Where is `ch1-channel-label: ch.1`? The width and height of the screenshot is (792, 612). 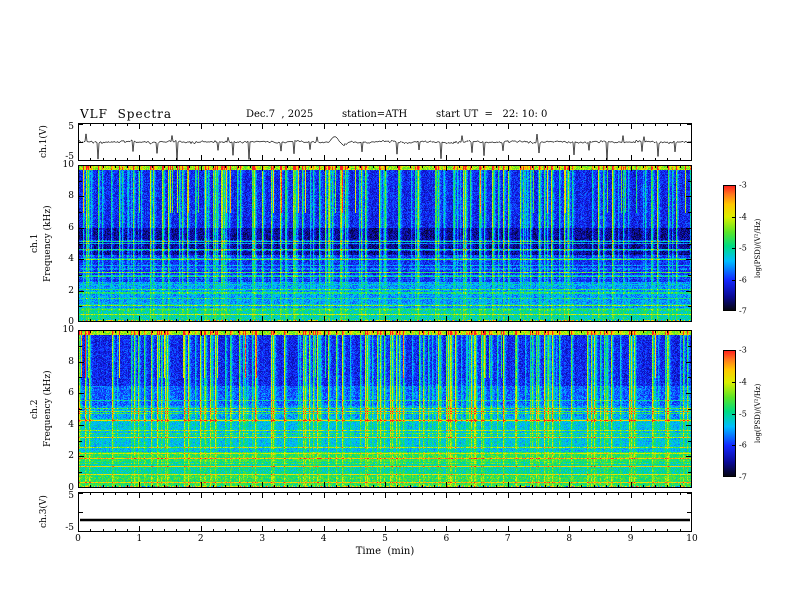 ch1-channel-label: ch.1 is located at coordinates (35, 243).